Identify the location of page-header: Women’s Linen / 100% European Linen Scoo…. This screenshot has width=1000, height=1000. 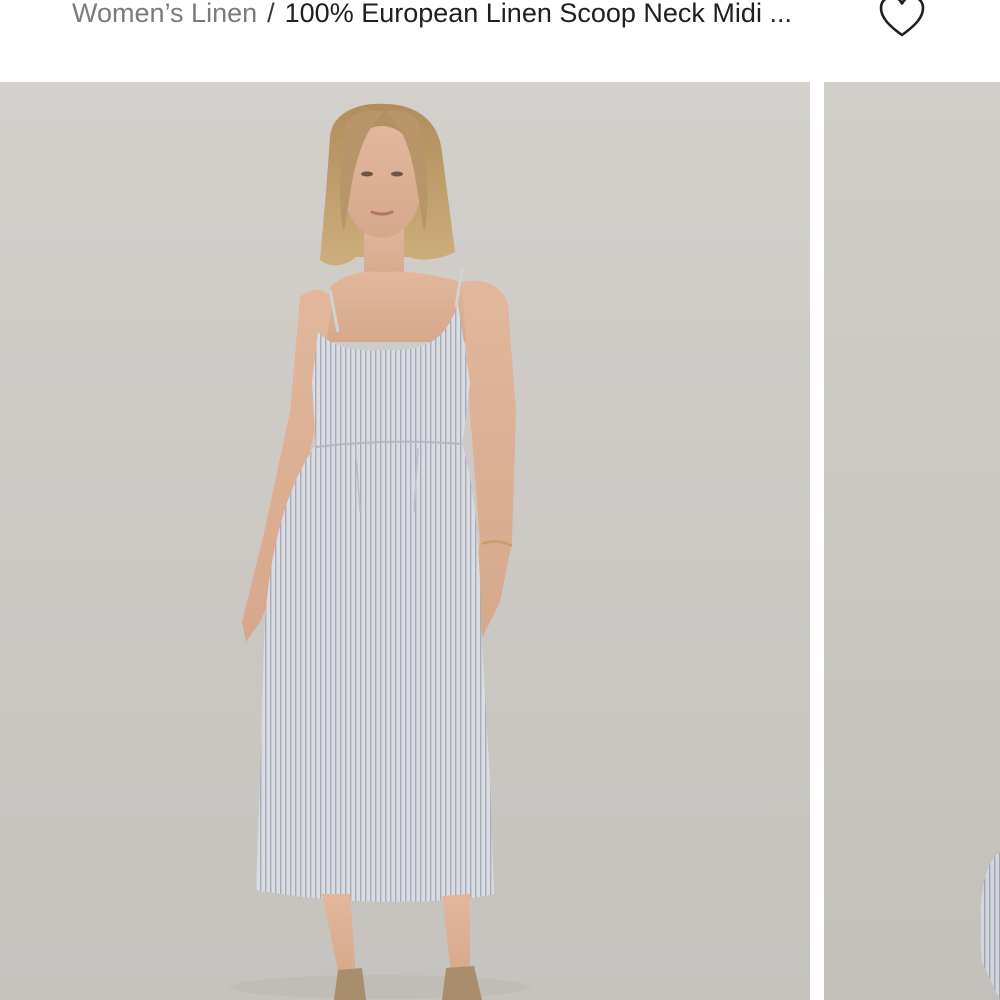
(500, 41).